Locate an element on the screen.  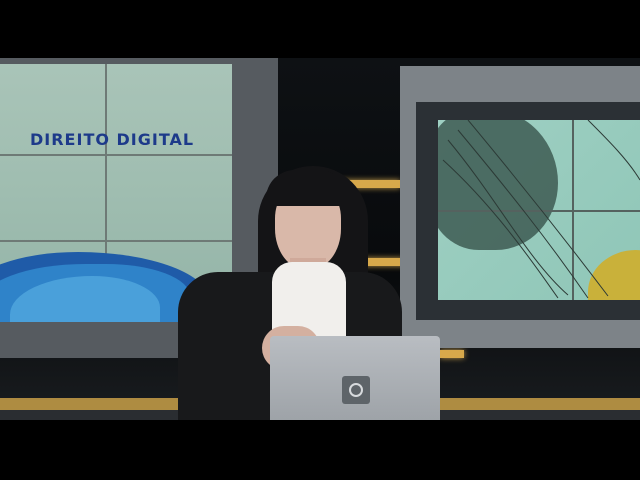
letterbox-top is located at coordinates (320, 29).